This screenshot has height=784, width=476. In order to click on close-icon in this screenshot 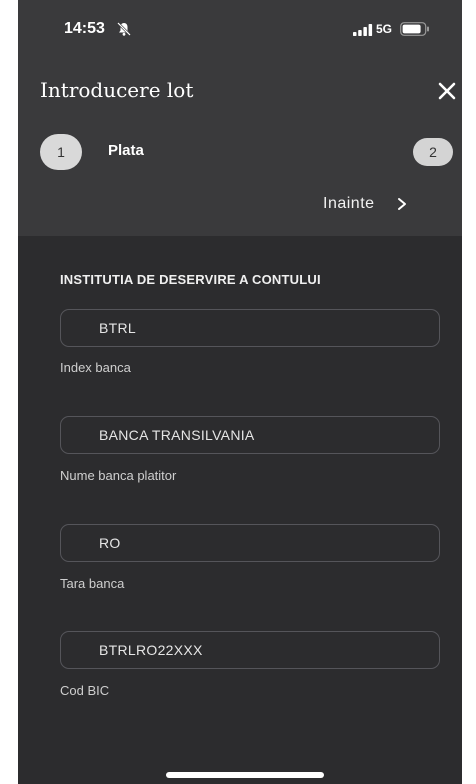, I will do `click(447, 91)`.